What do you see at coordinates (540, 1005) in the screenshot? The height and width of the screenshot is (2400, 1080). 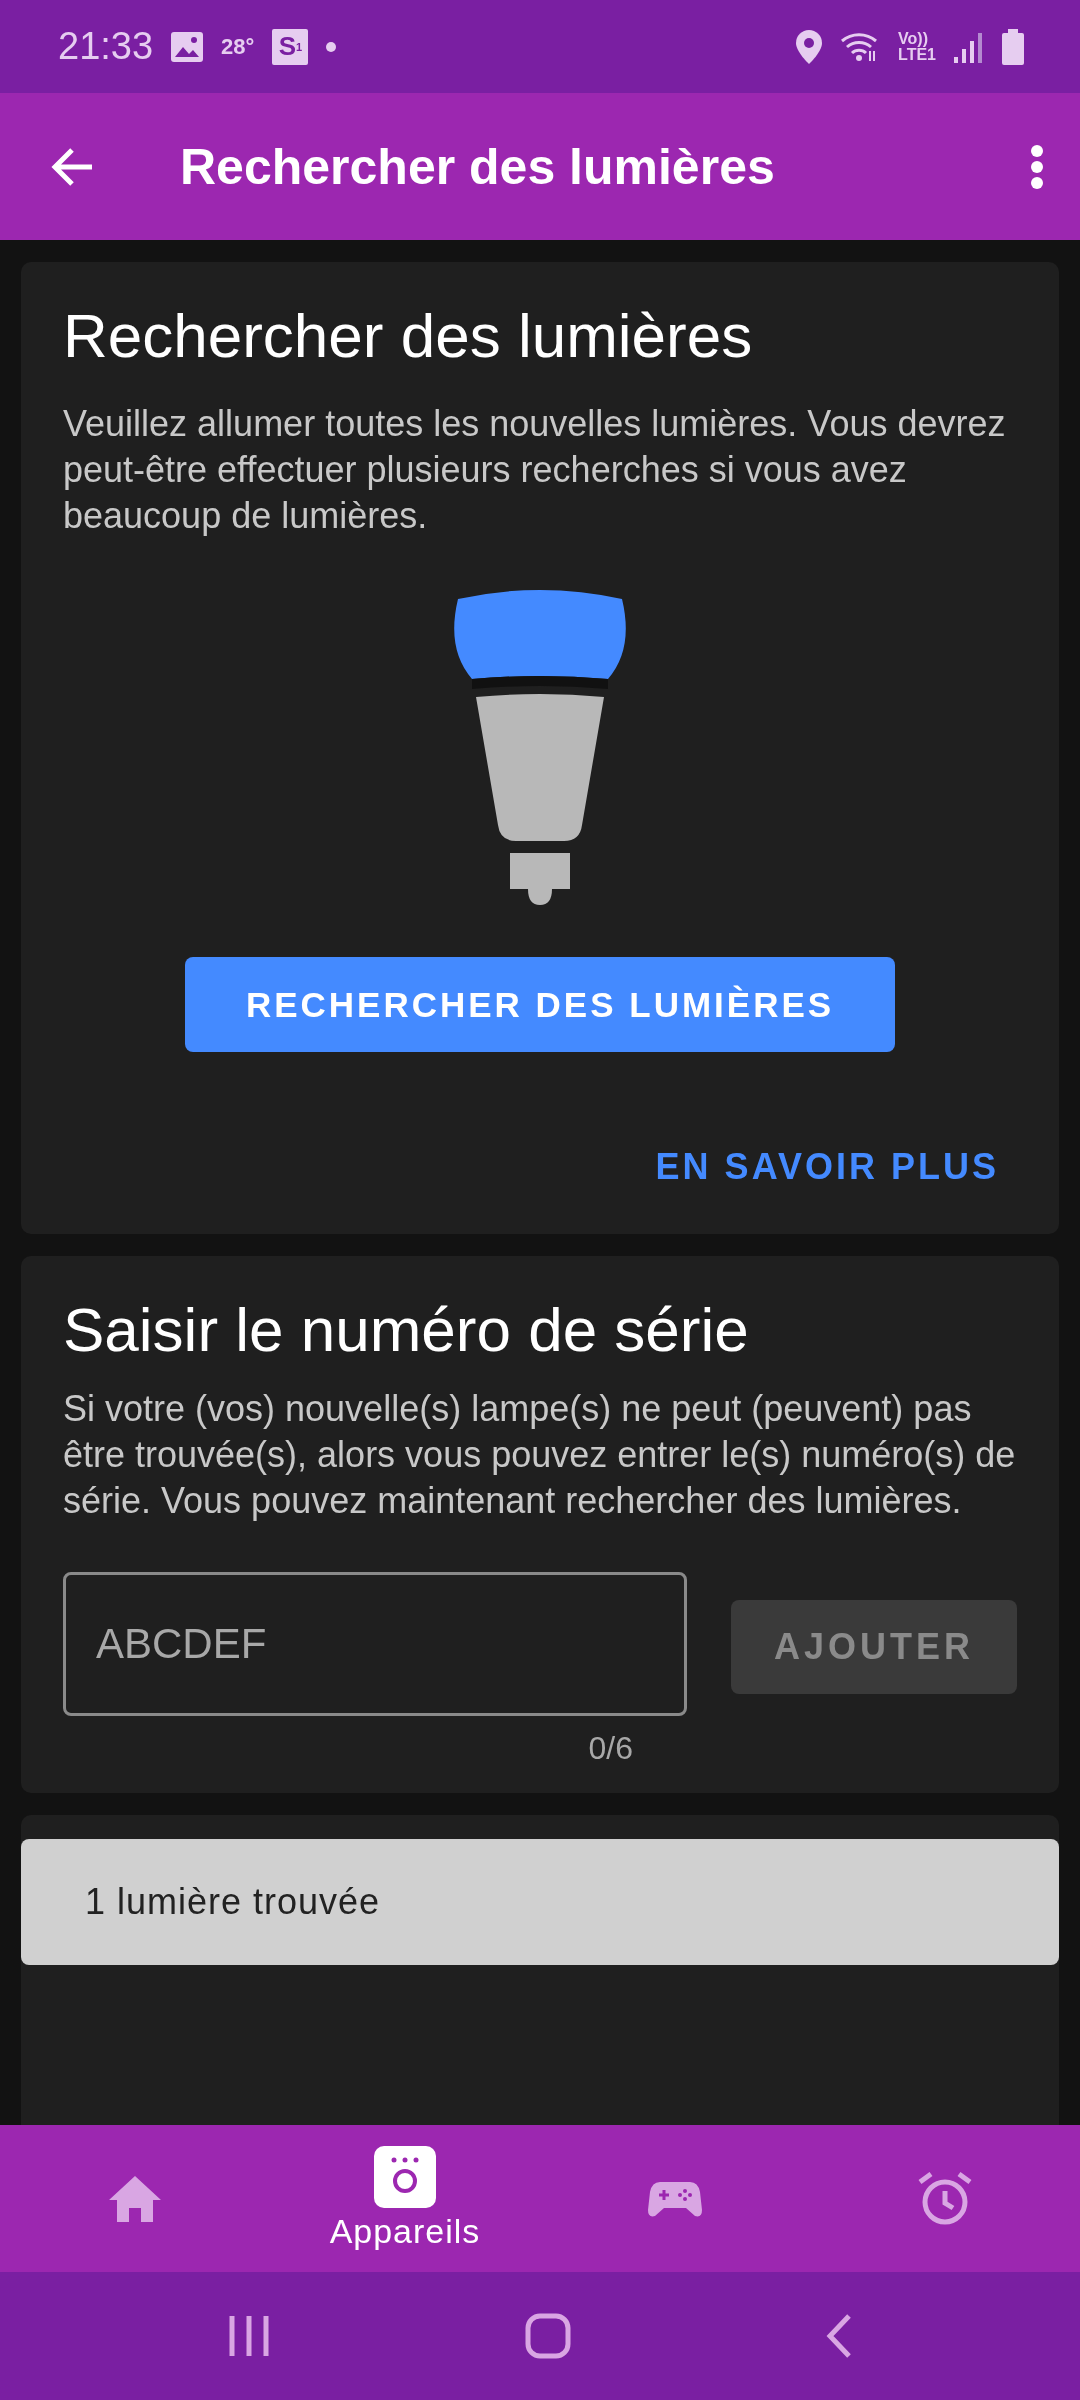 I see `search-lights-button: RECHERCHER DES LUMIÈRES` at bounding box center [540, 1005].